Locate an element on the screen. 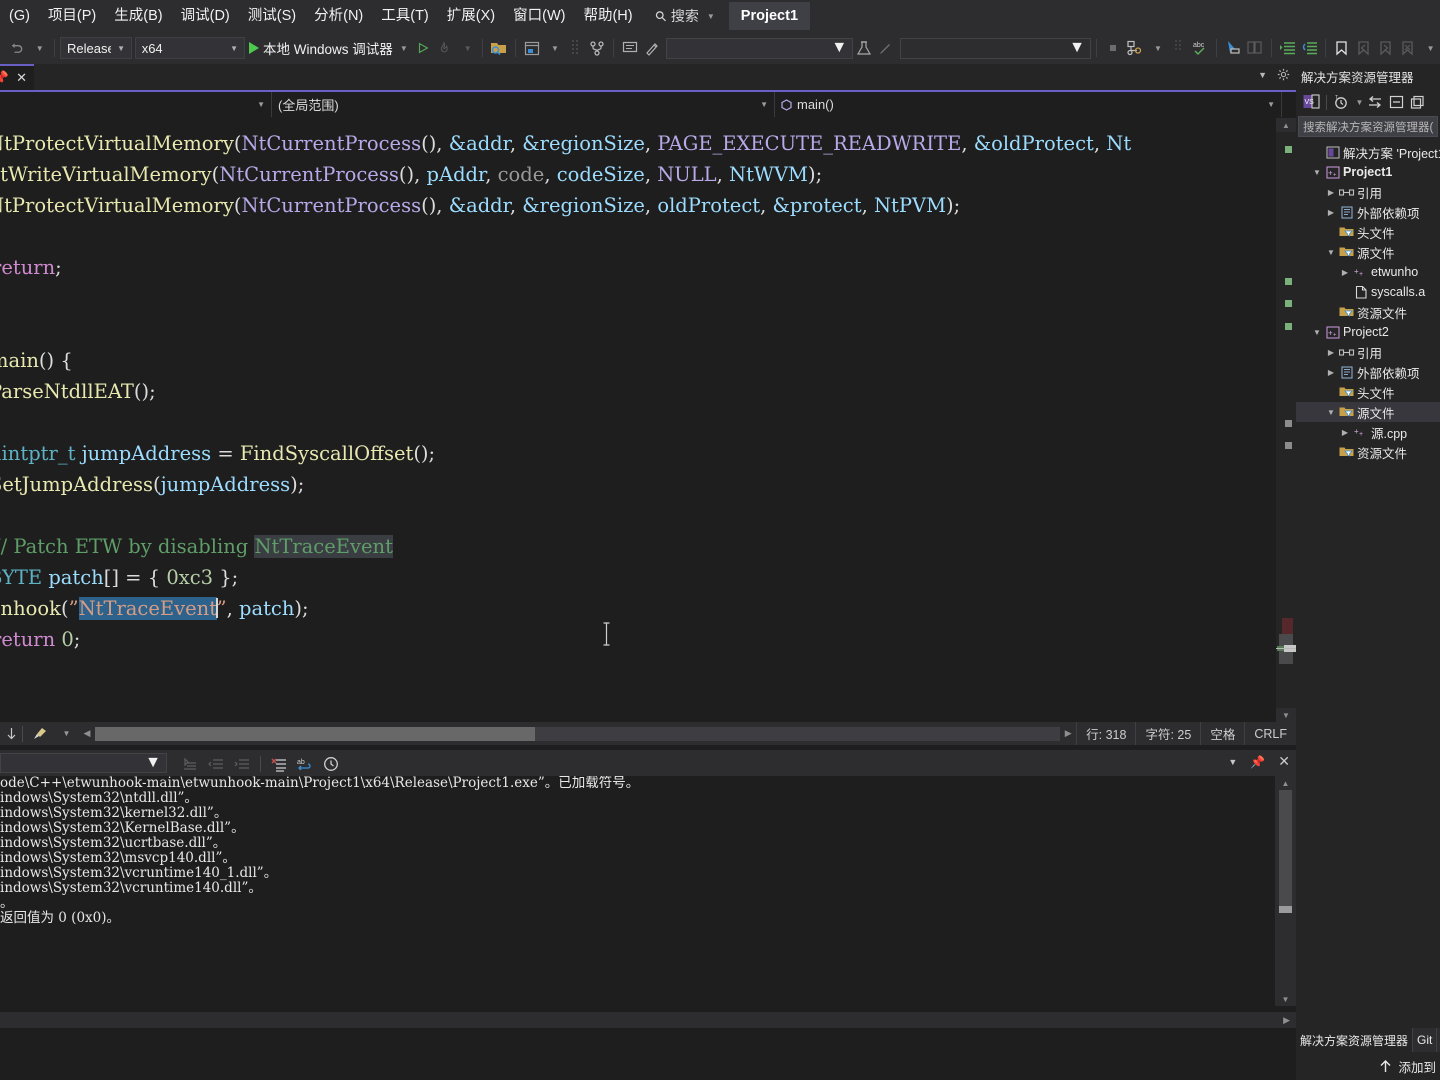  tree-item-project2: ▼ + + Project2 is located at coordinates (1368, 332).